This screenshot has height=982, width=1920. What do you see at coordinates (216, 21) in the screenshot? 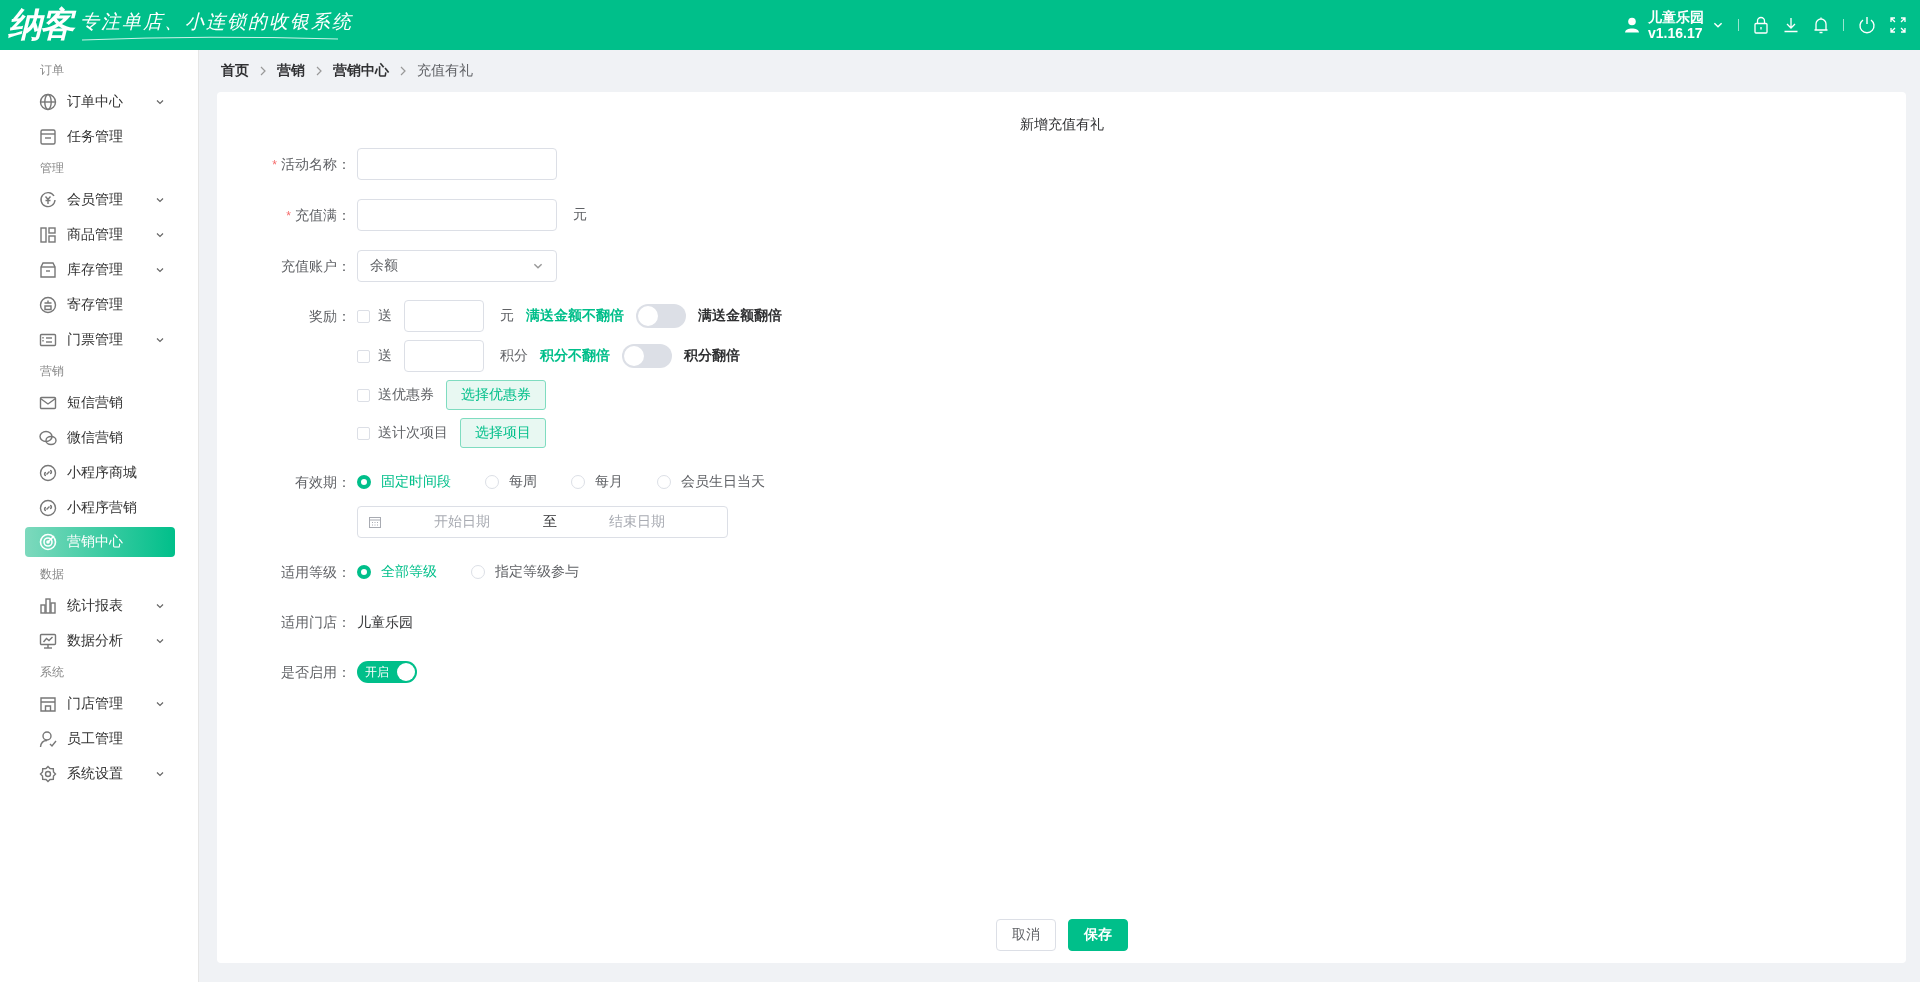
I see `slogan: 专注单店、小连锁的收银系统` at bounding box center [216, 21].